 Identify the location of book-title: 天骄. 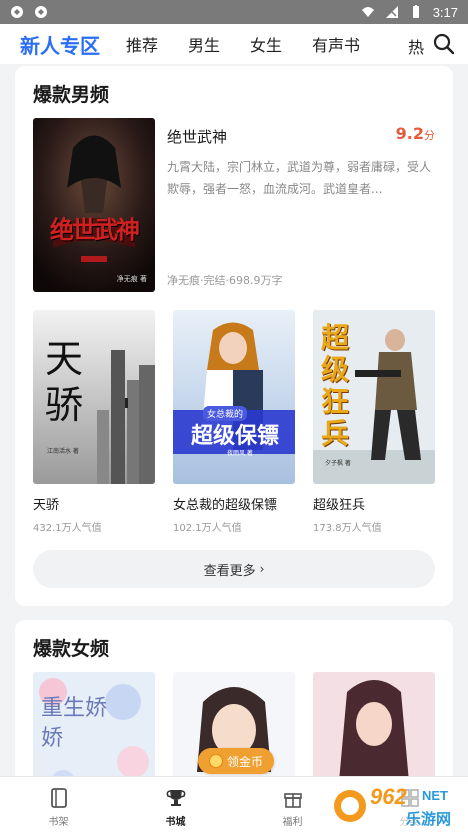
(46, 505).